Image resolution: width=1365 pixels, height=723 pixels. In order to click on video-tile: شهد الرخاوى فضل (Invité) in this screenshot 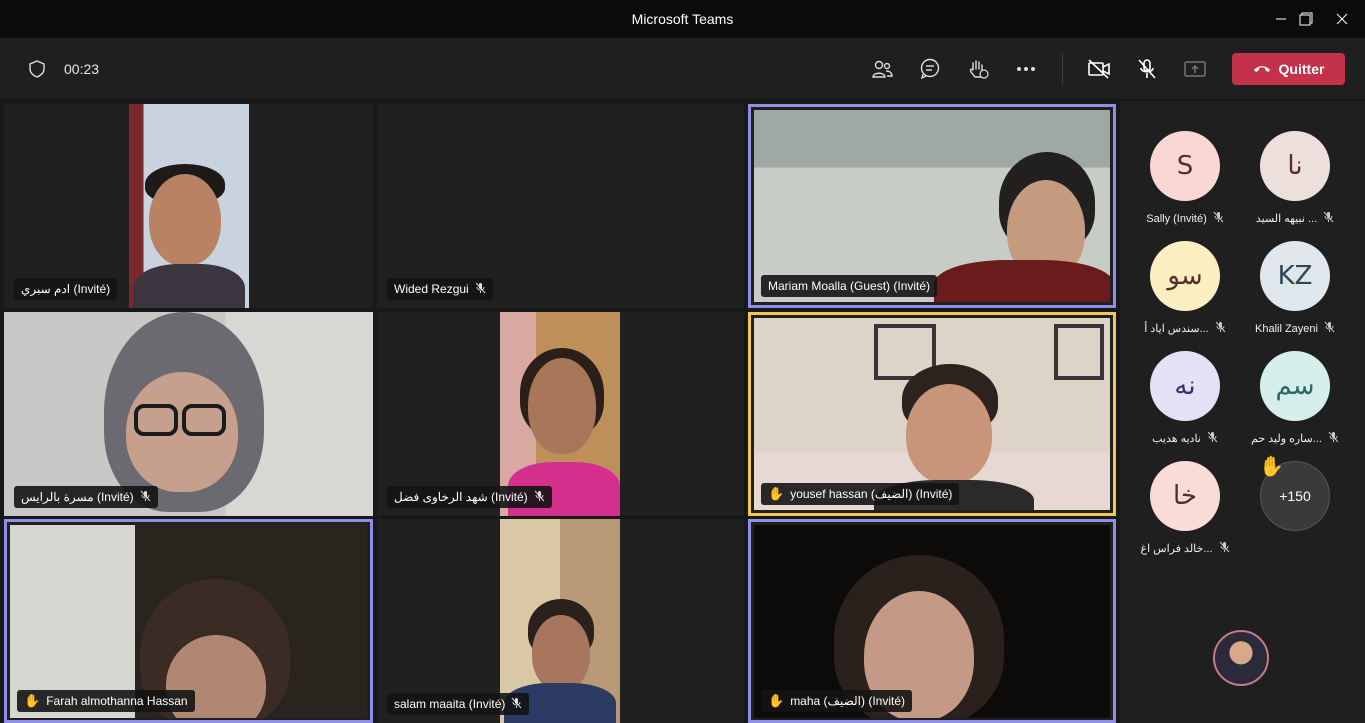, I will do `click(560, 414)`.